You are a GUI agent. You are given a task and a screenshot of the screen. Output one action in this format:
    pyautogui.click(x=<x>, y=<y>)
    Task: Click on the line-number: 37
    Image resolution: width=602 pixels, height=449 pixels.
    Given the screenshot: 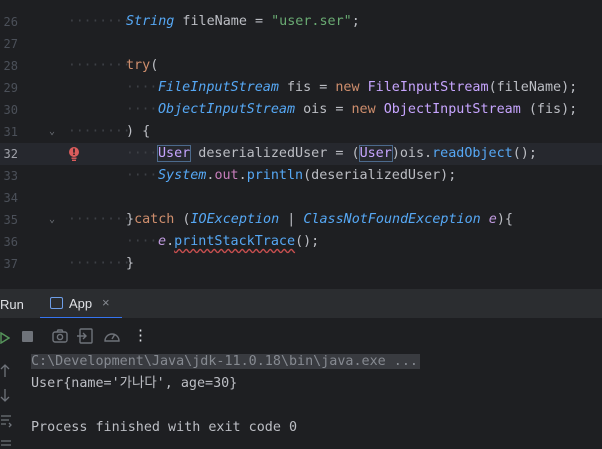 What is the action you would take?
    pyautogui.click(x=10, y=264)
    